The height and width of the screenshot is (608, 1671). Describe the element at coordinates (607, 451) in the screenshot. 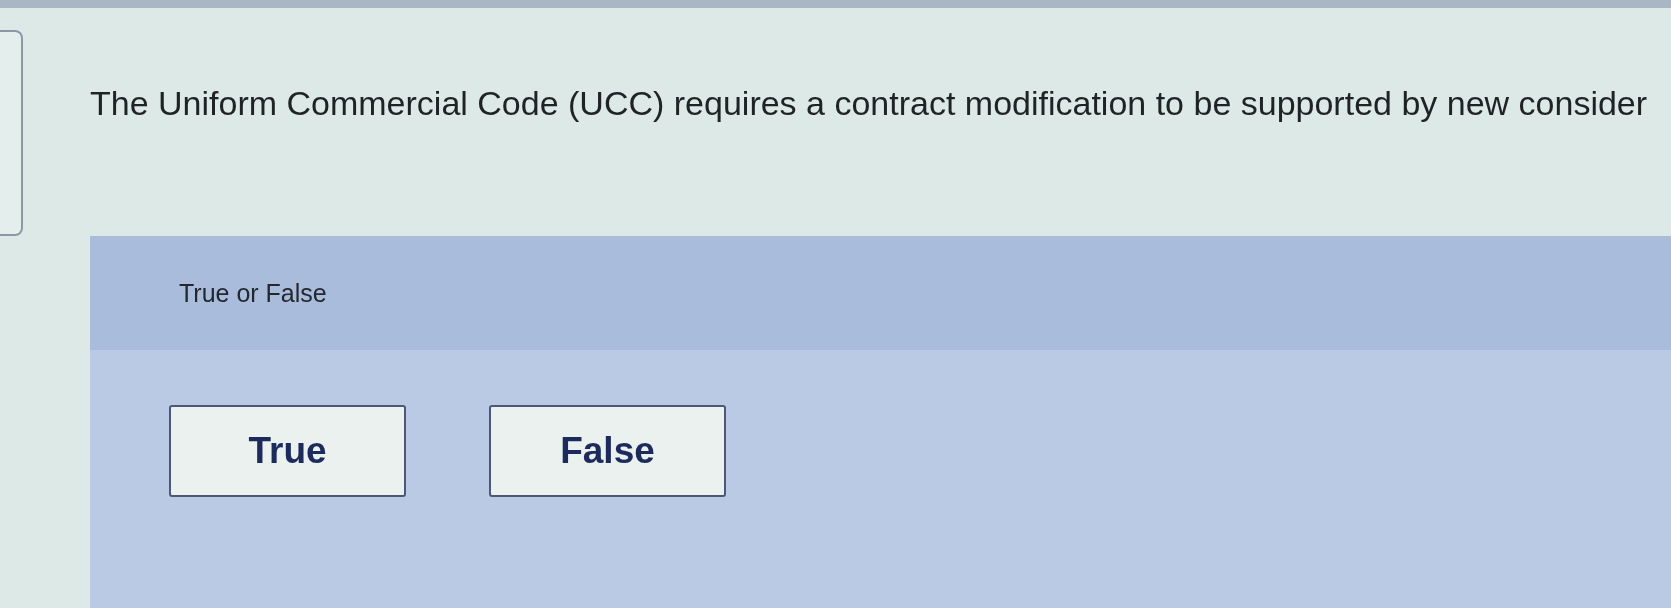

I see `answer-button: False` at that location.